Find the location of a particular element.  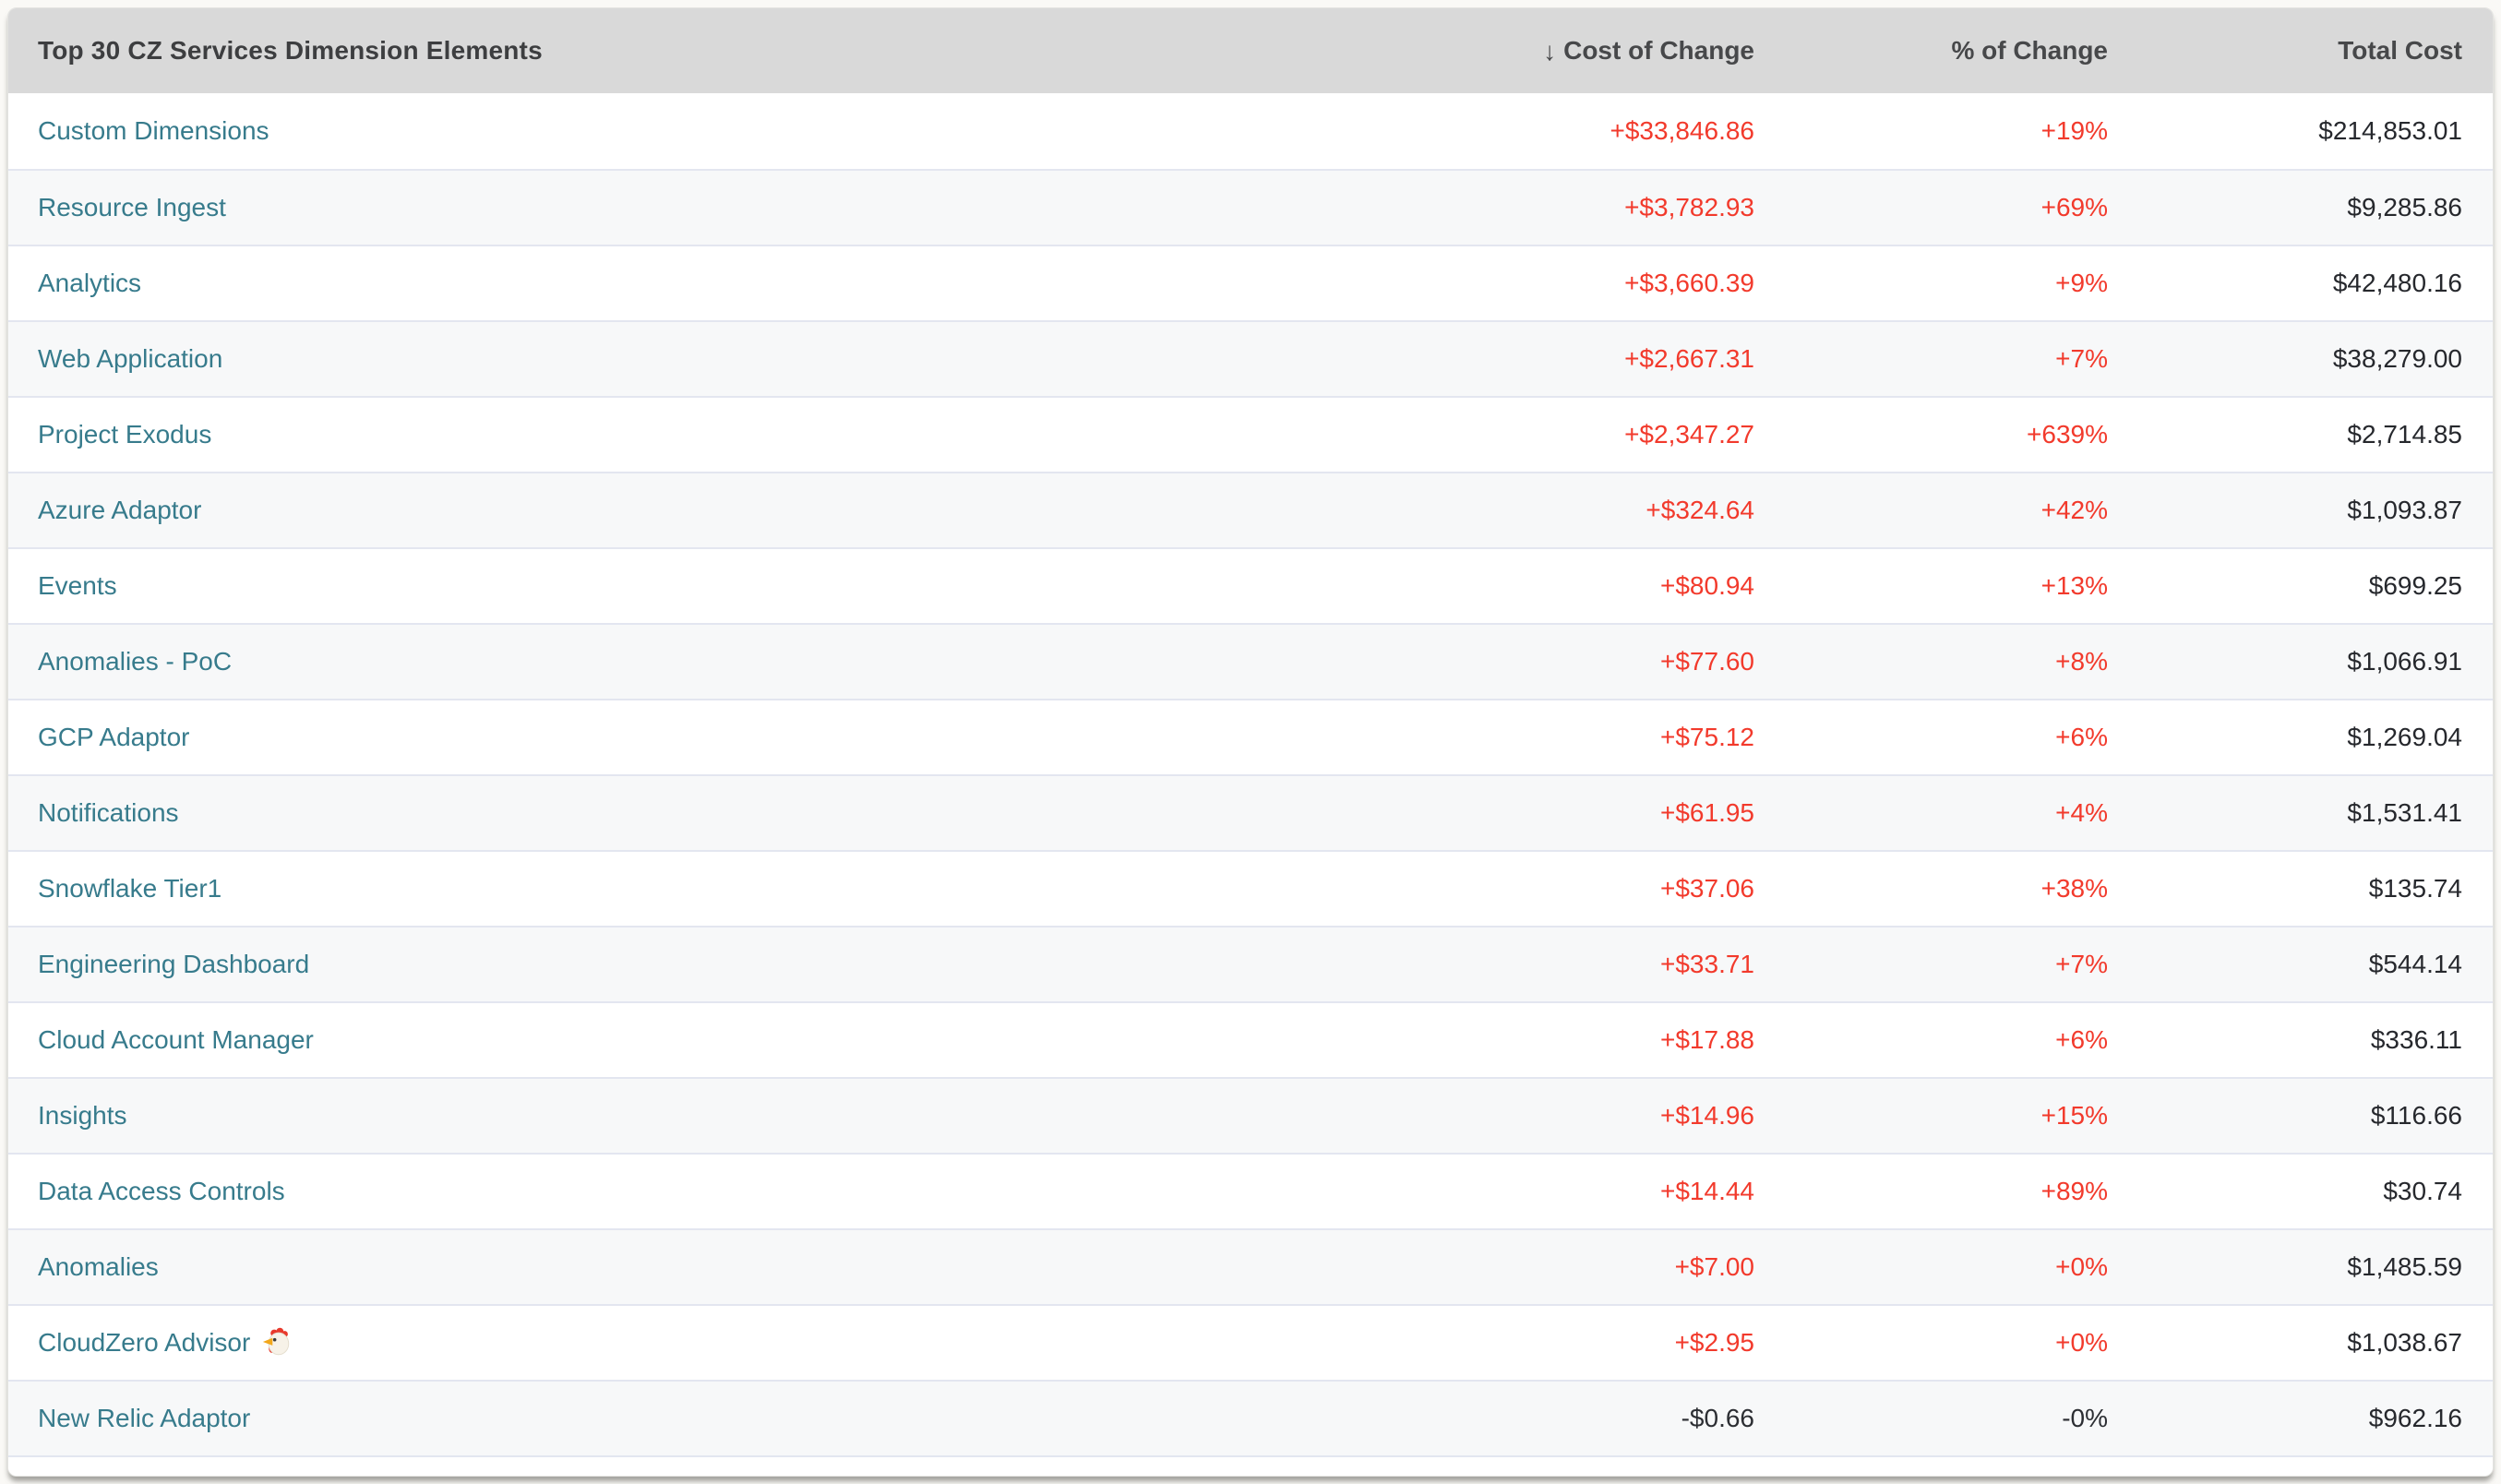

total-cost-value: $699.25 is located at coordinates (2415, 585).